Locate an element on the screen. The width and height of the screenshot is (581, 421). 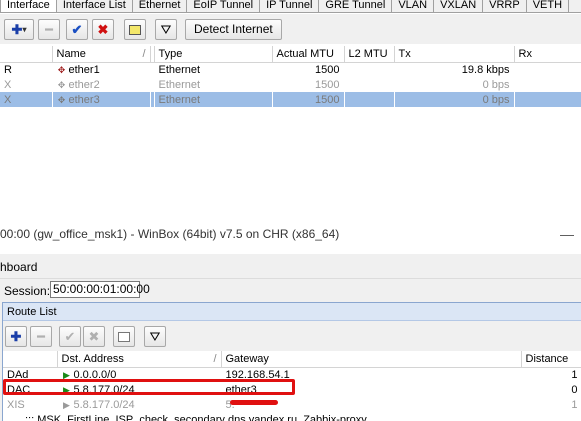
session-label: Session: is located at coordinates (27, 291).